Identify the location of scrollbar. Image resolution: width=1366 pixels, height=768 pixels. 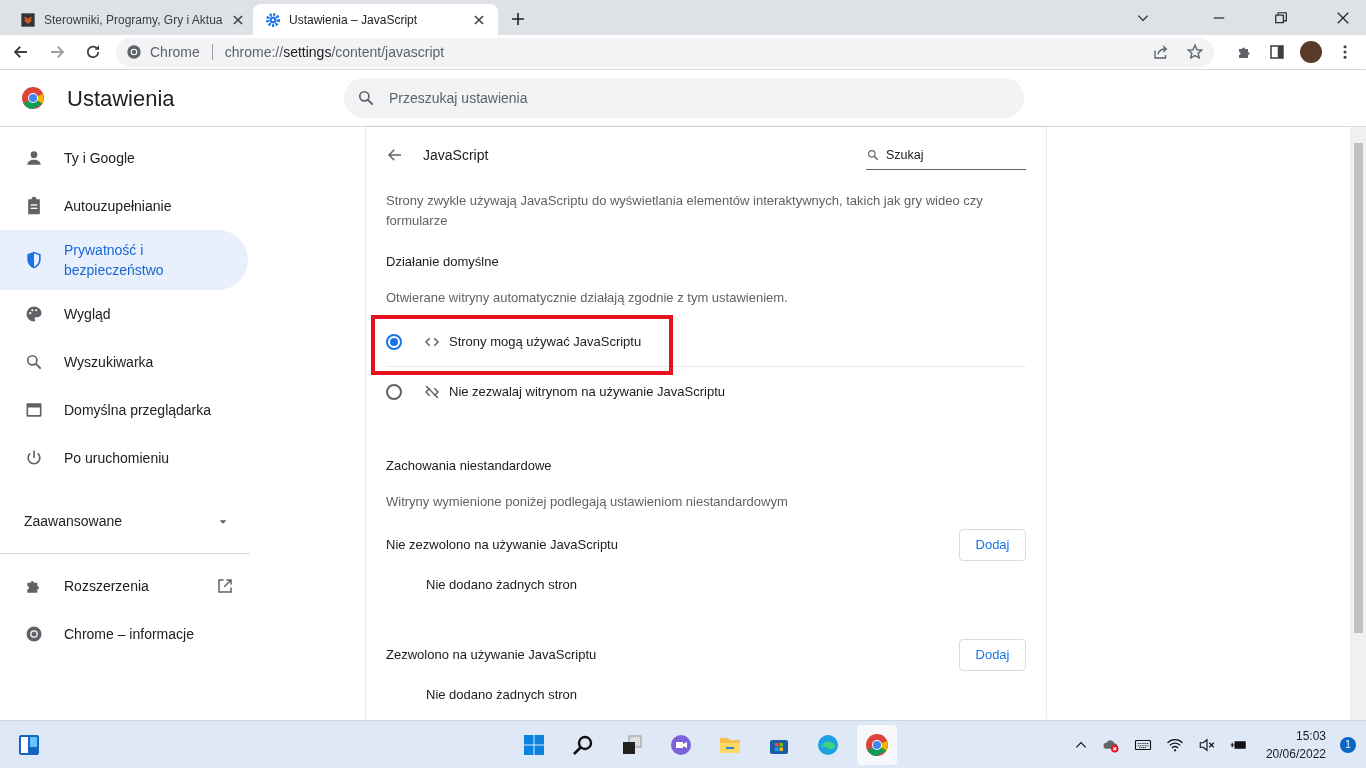
(1358, 423).